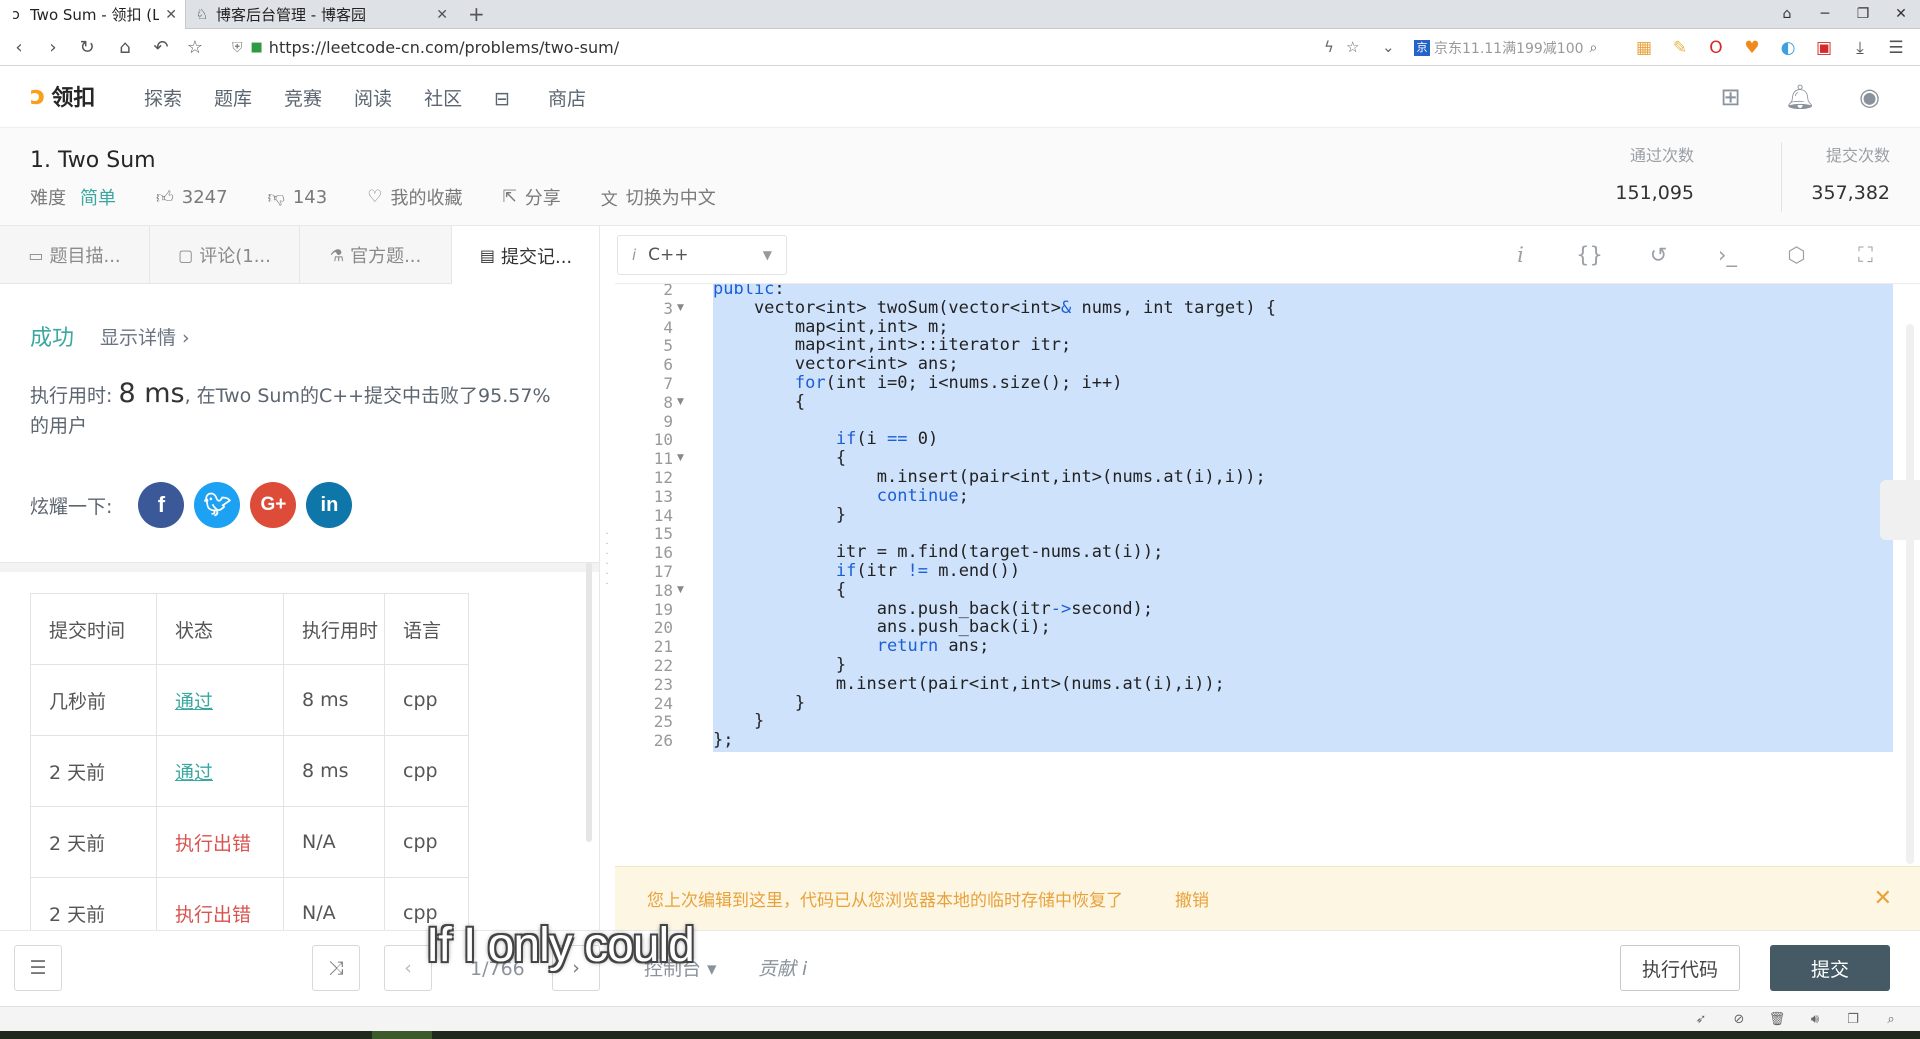  I want to click on minimize-icon: ─, so click(1825, 14).